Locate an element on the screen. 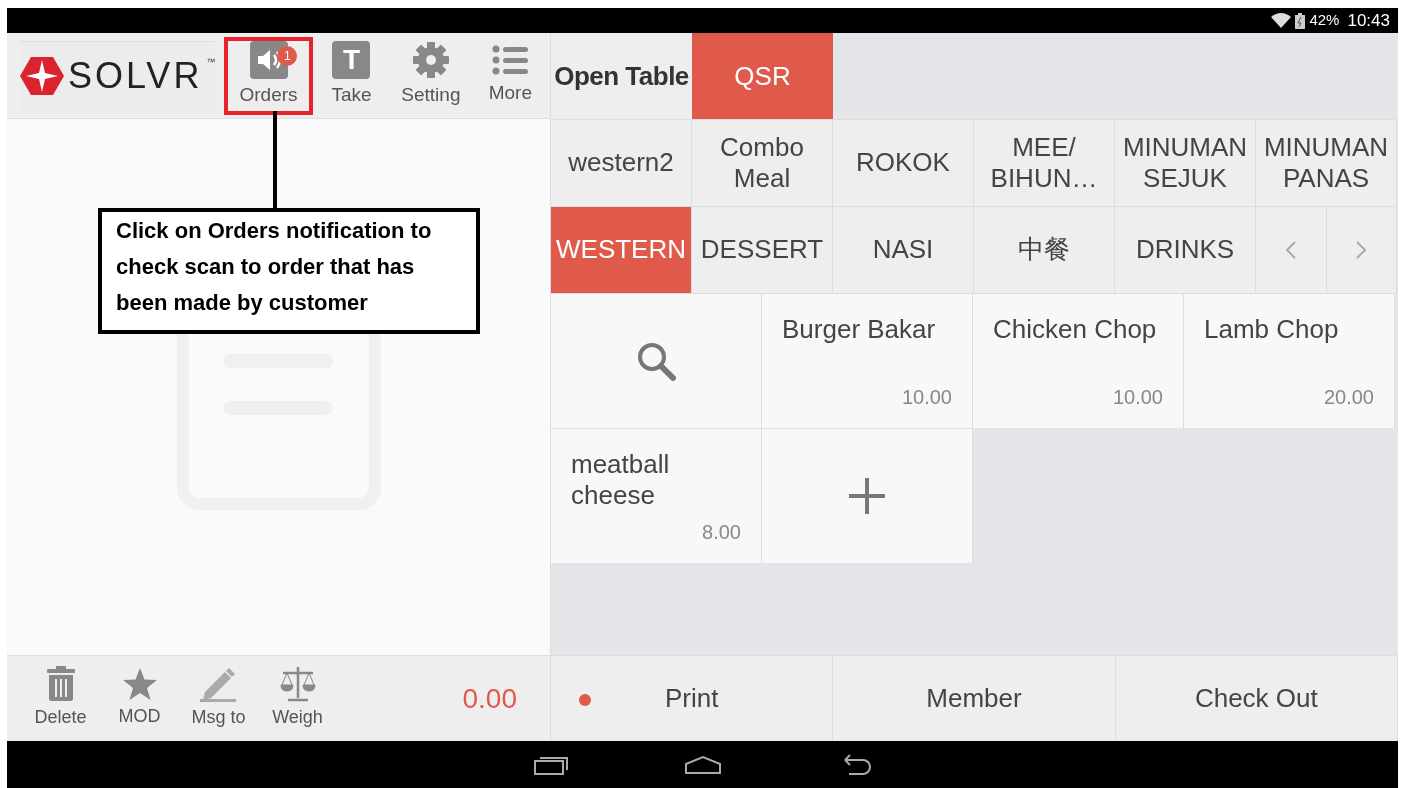 Image resolution: width=1405 pixels, height=788 pixels. wifi-icon is located at coordinates (1281, 20).